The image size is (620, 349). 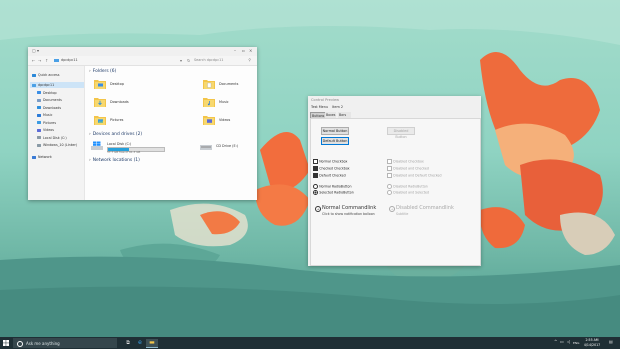 I want to click on folder-music: Music, so click(x=228, y=103).